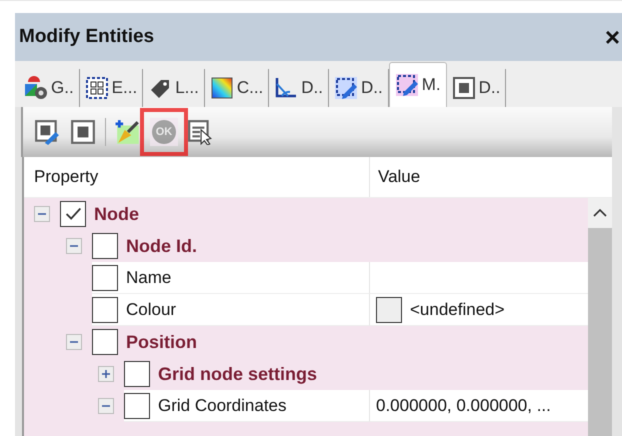 The width and height of the screenshot is (622, 436). What do you see at coordinates (161, 246) in the screenshot?
I see `property-name: Node Id.` at bounding box center [161, 246].